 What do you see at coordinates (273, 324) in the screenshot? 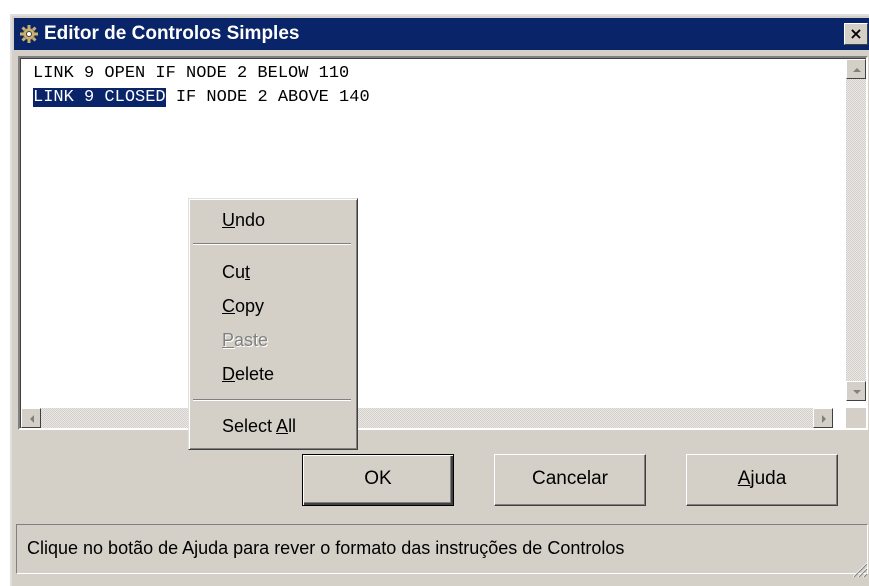
I see `context-menu: Undo Cut Copy Paste Delete Select All` at bounding box center [273, 324].